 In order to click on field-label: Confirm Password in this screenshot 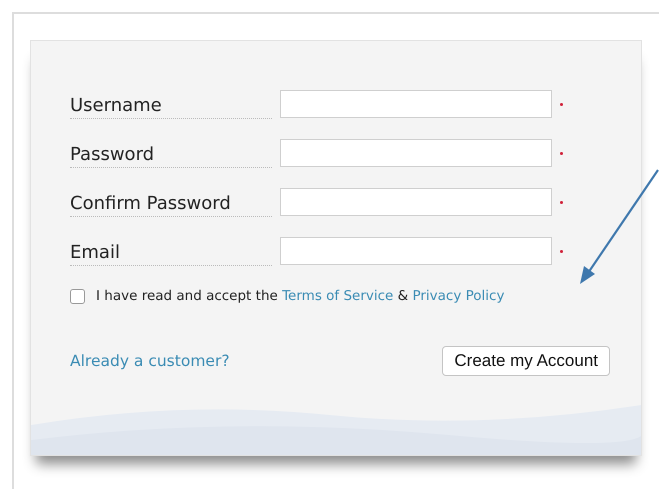, I will do `click(171, 205)`.